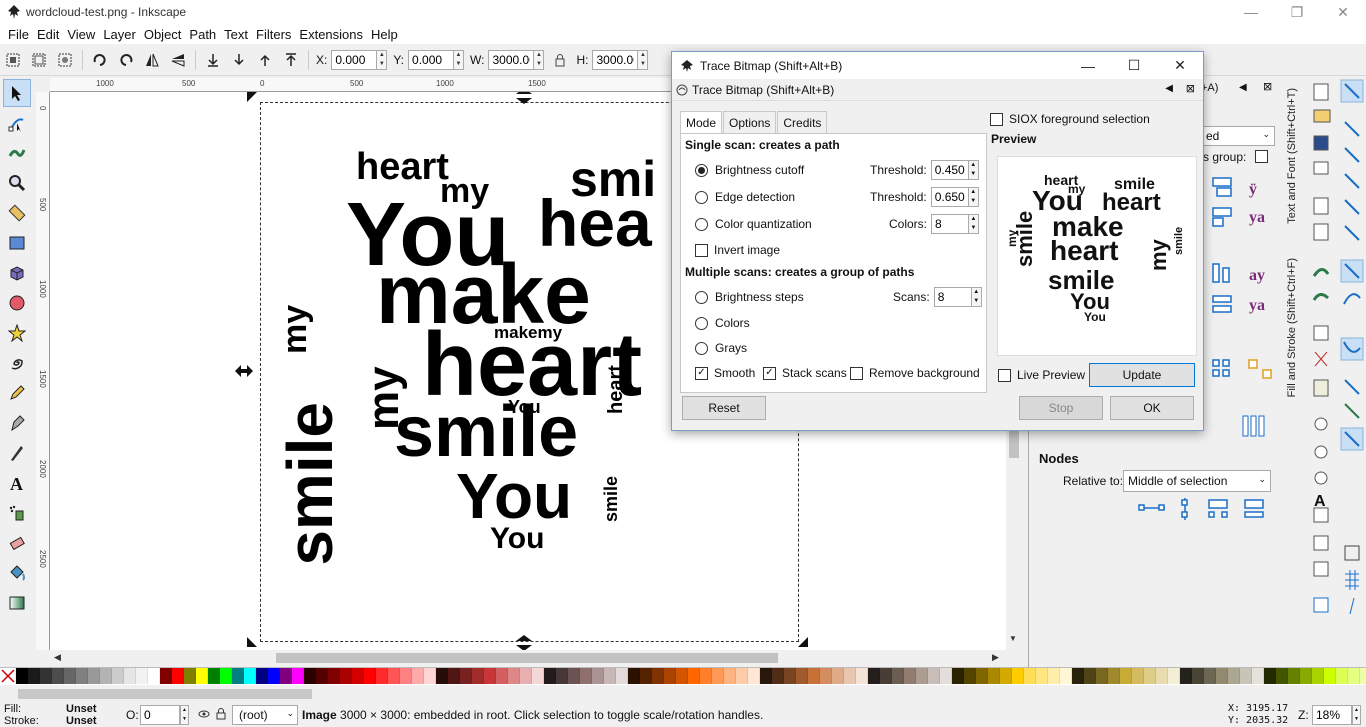 The width and height of the screenshot is (1366, 727). I want to click on rotate-ccw-icon, so click(100, 60).